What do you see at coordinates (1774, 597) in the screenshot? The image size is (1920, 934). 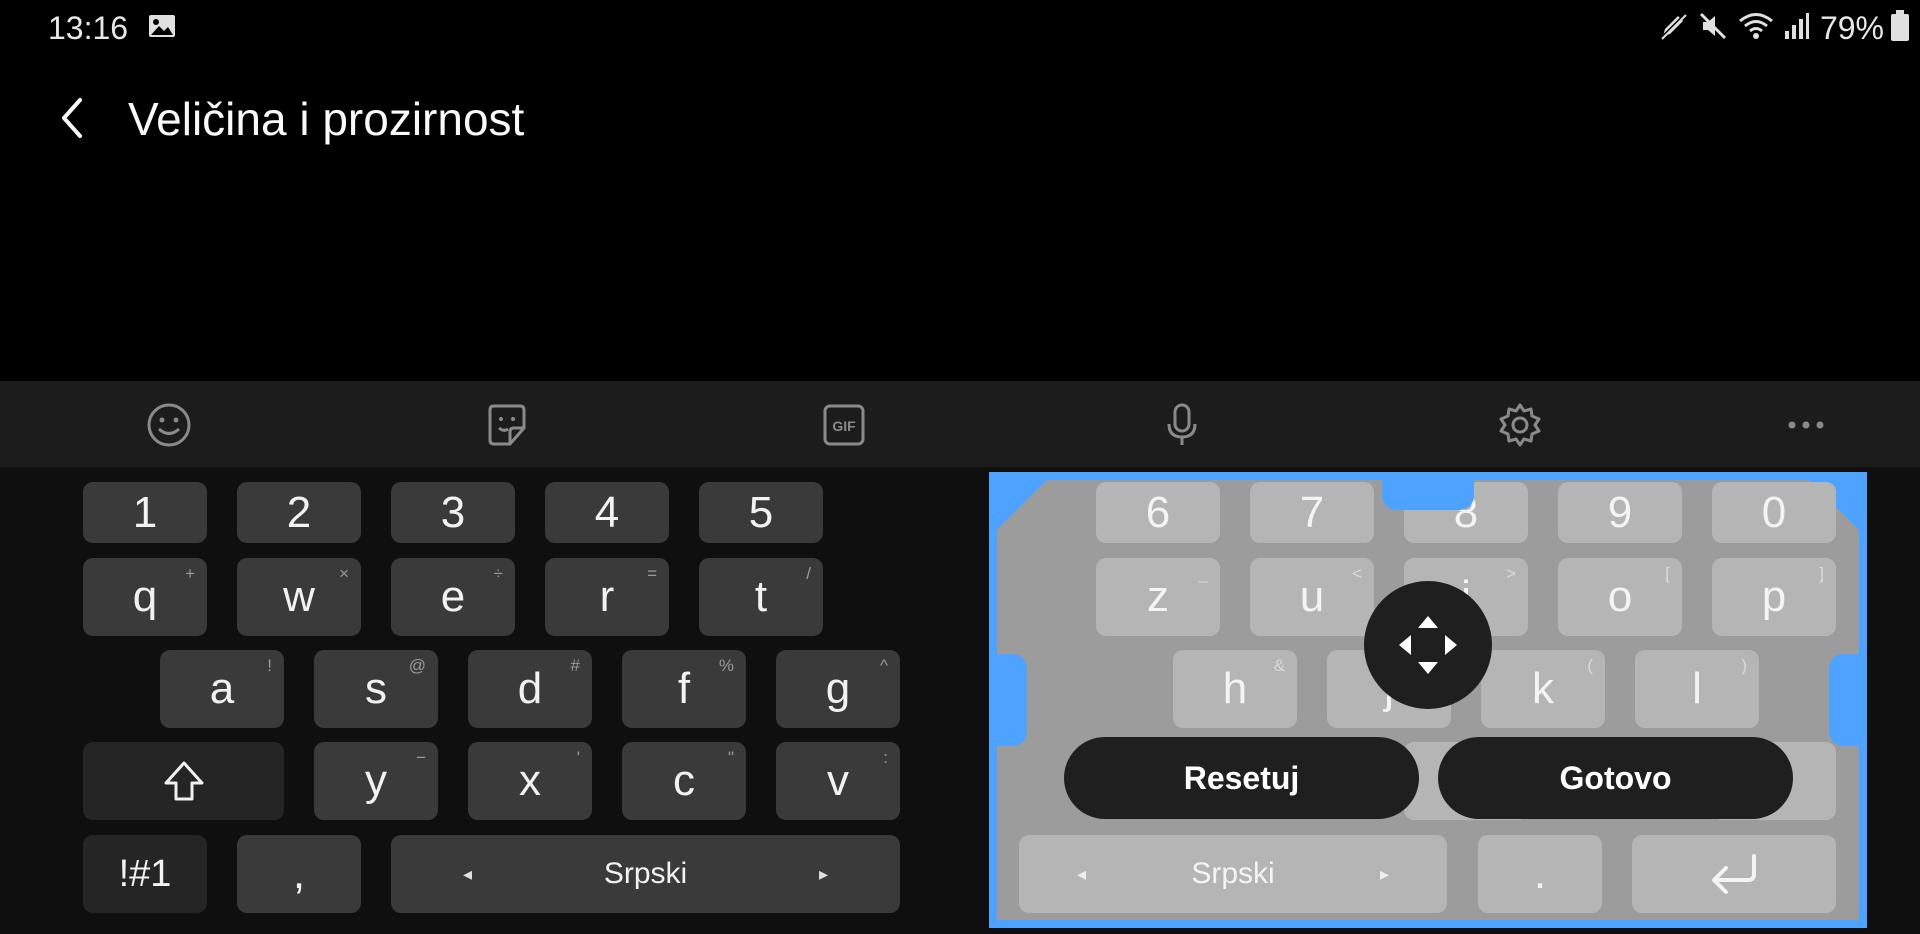 I see `key-p: p]` at bounding box center [1774, 597].